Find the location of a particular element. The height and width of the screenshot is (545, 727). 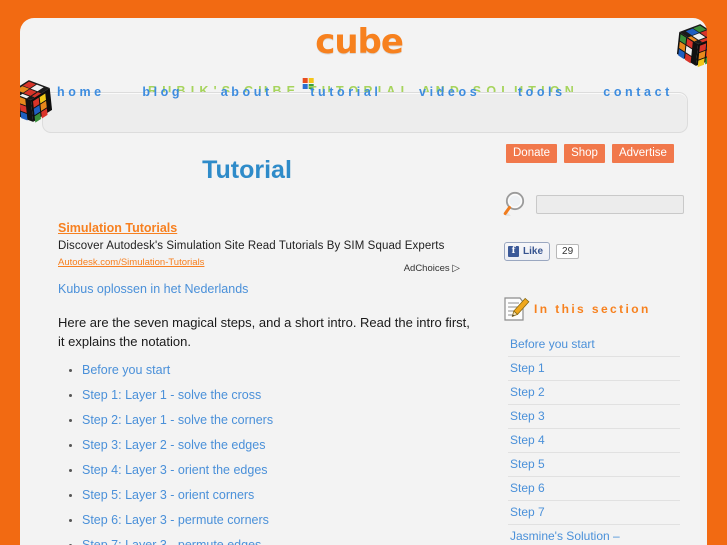

triangle-right-icon: ▷ is located at coordinates (456, 268).